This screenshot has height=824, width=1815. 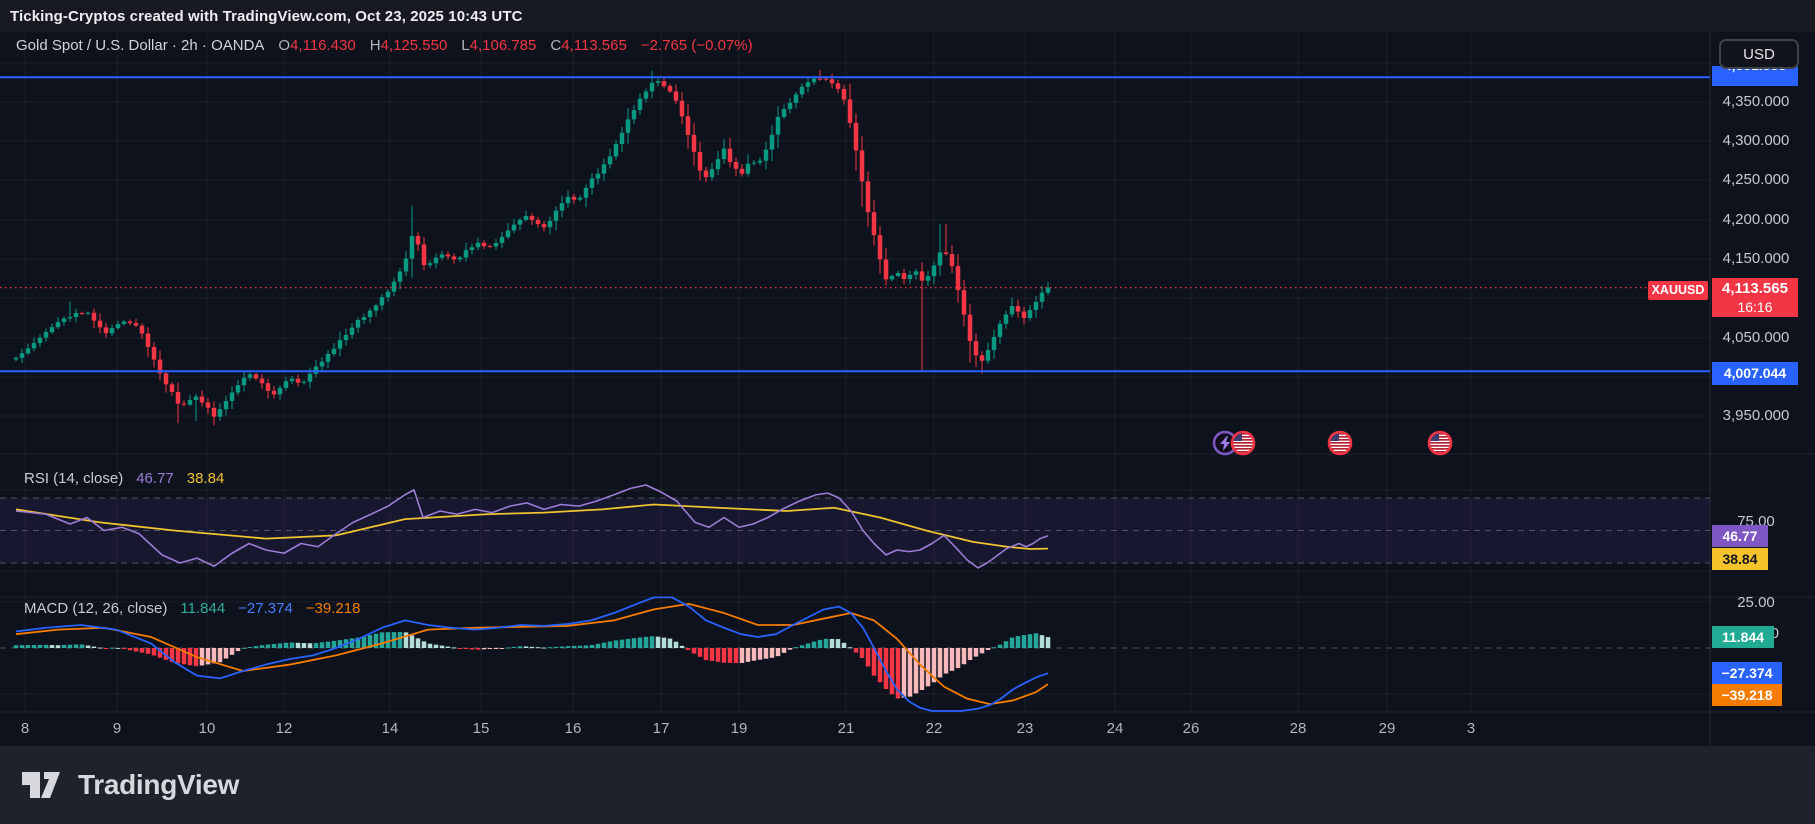 What do you see at coordinates (1756, 219) in the screenshot?
I see `price-tick-label: 4,200.000` at bounding box center [1756, 219].